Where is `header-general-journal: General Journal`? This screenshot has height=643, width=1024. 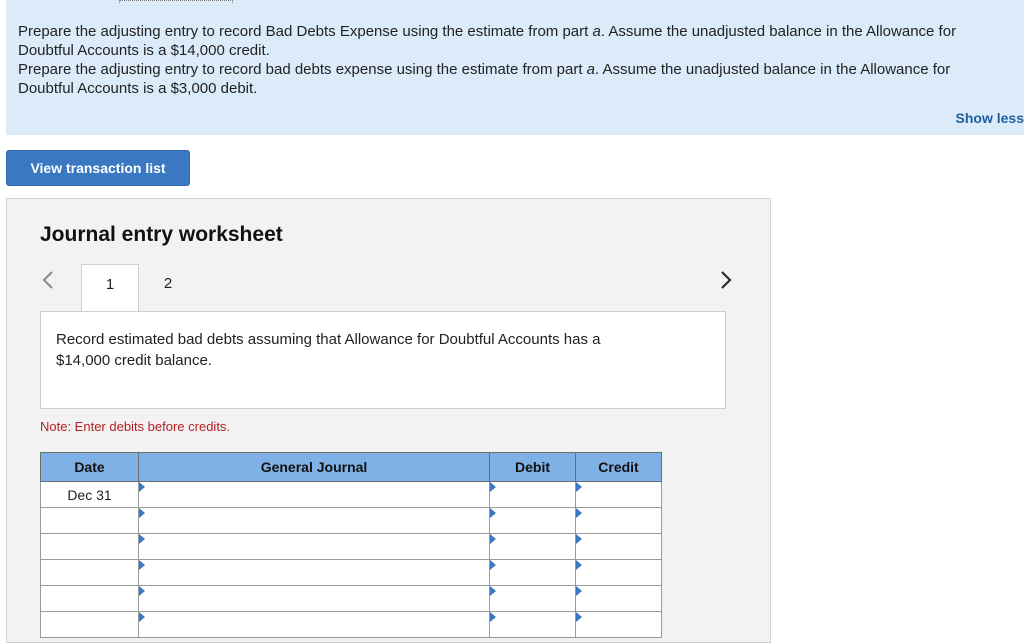
header-general-journal: General Journal is located at coordinates (314, 467).